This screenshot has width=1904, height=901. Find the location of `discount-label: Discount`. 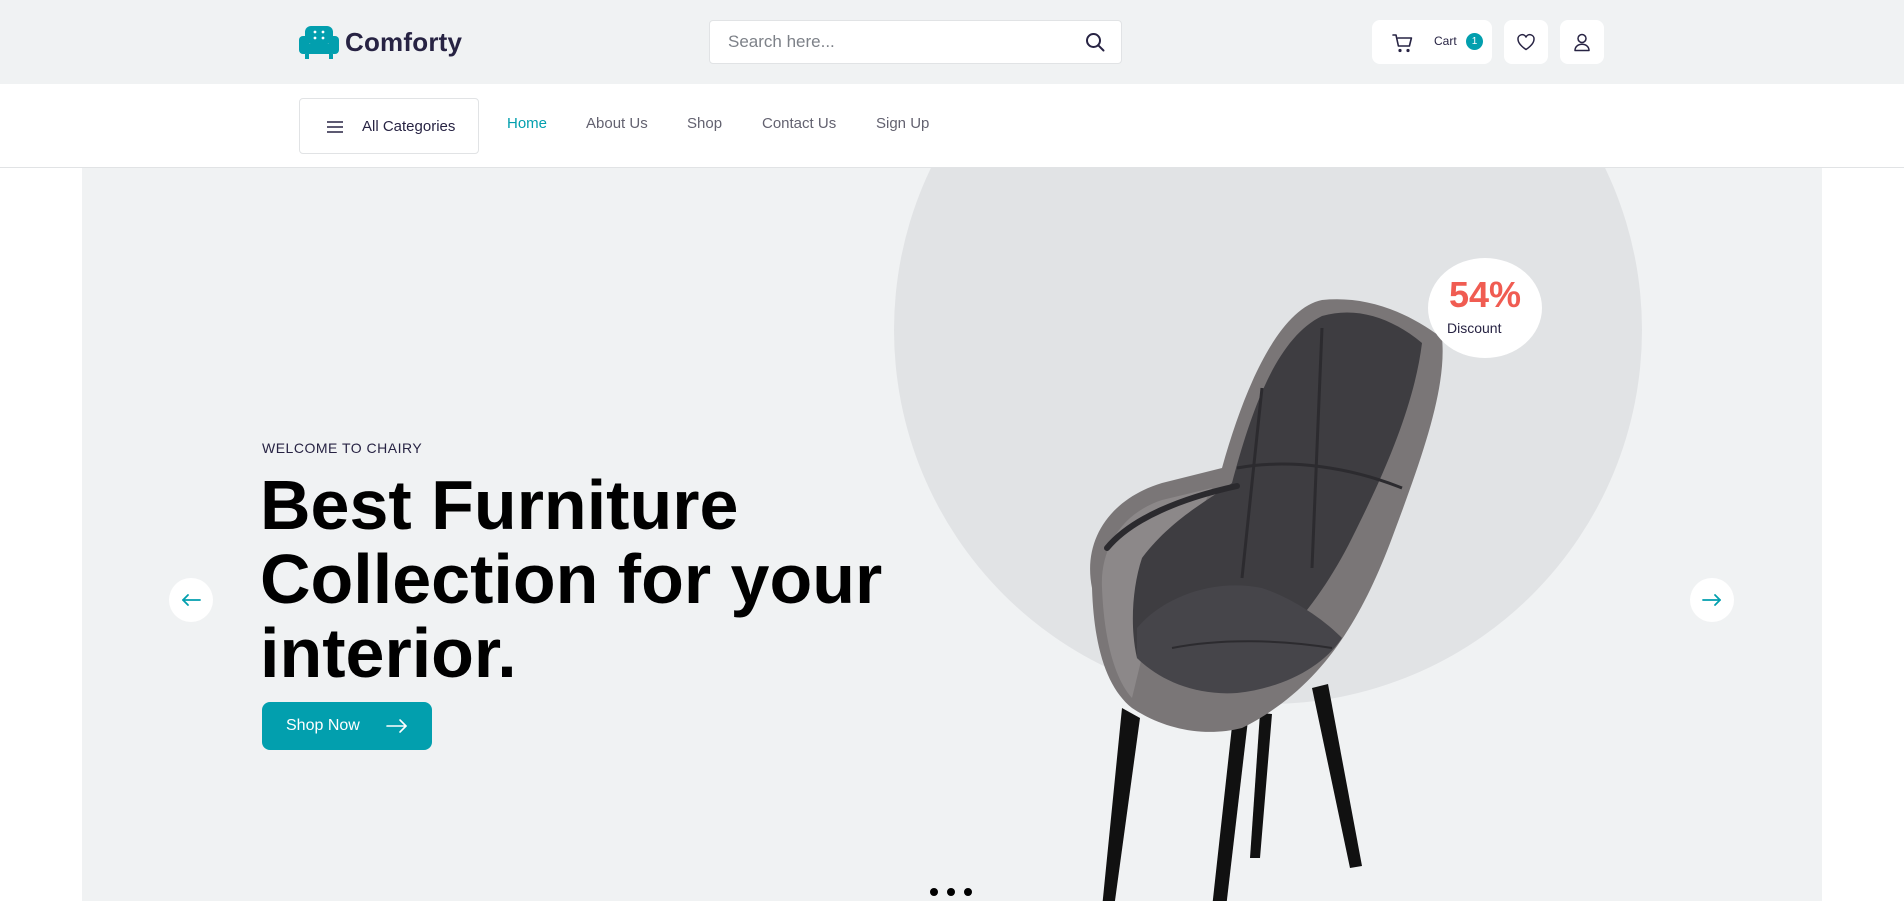

discount-label: Discount is located at coordinates (1474, 328).